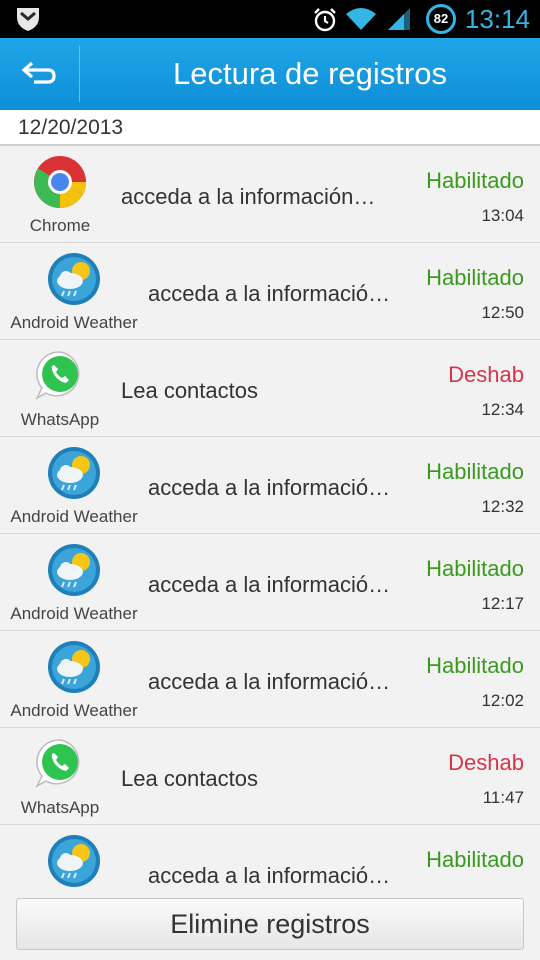  Describe the element at coordinates (502, 603) in the screenshot. I see `log-time: 12:17` at that location.